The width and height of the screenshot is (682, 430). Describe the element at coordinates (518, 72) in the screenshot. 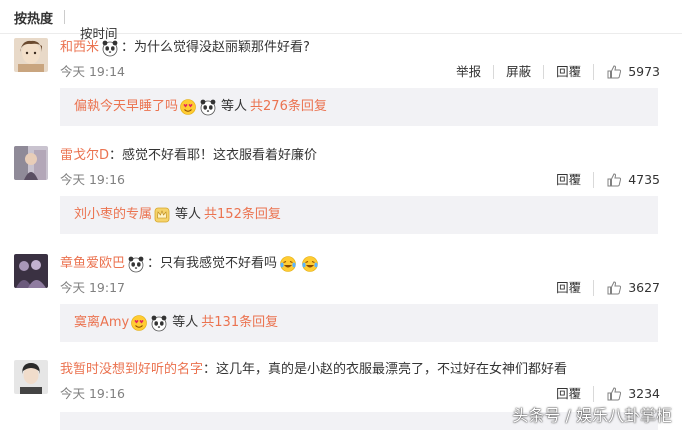

I see `block-button: 屏蔽` at that location.